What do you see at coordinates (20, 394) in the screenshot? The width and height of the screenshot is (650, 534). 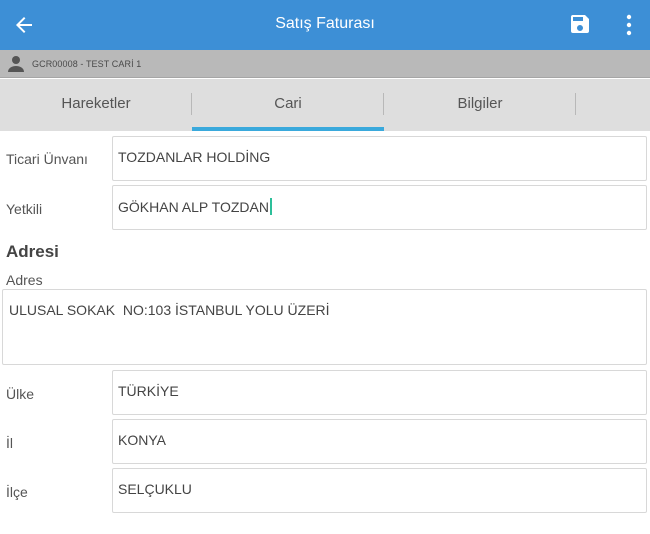 I see `country-label: Ülke` at bounding box center [20, 394].